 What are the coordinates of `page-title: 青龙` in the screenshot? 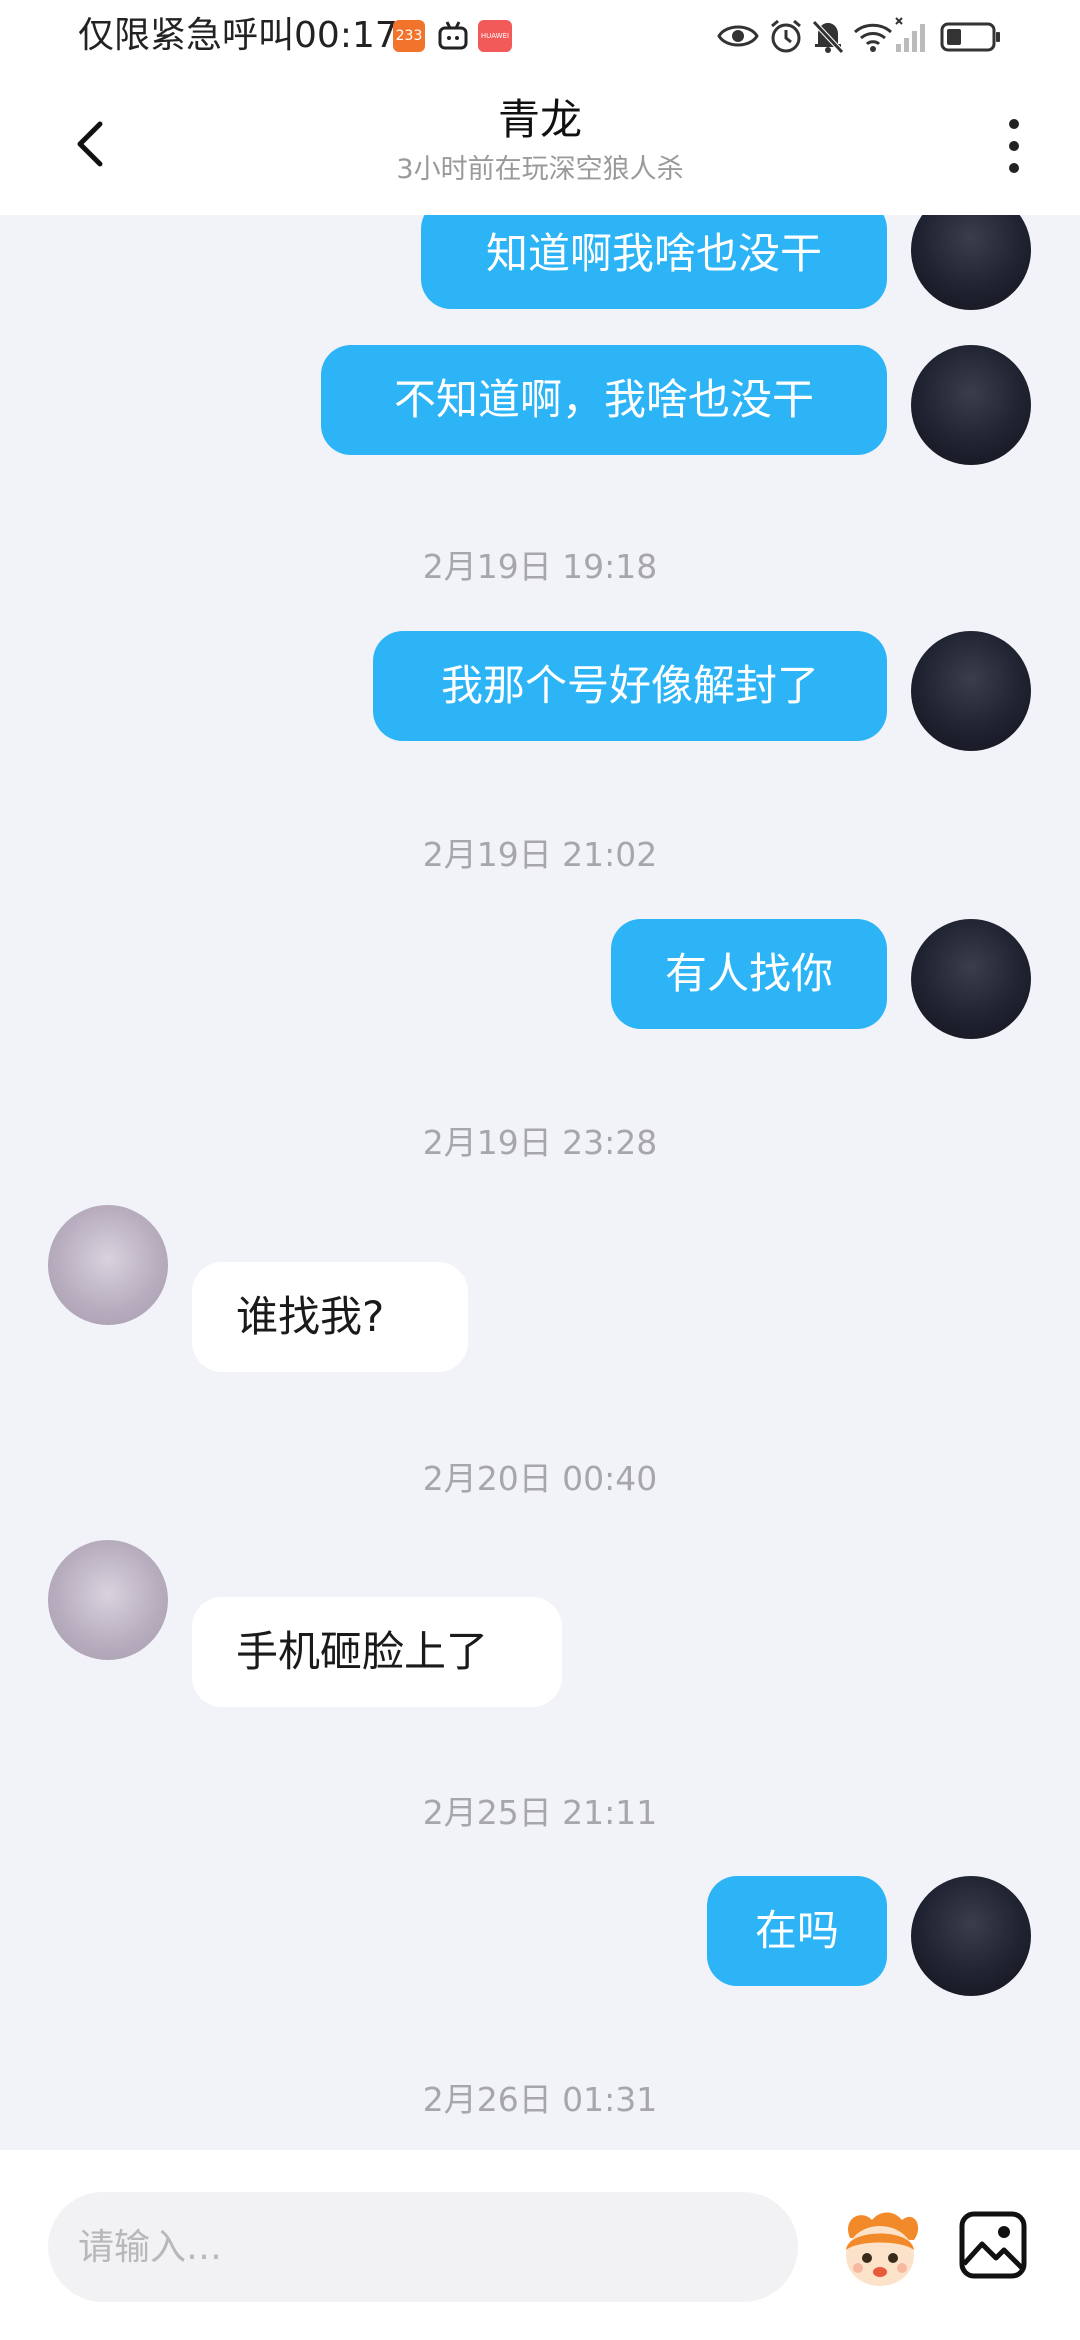 It's located at (539, 119).